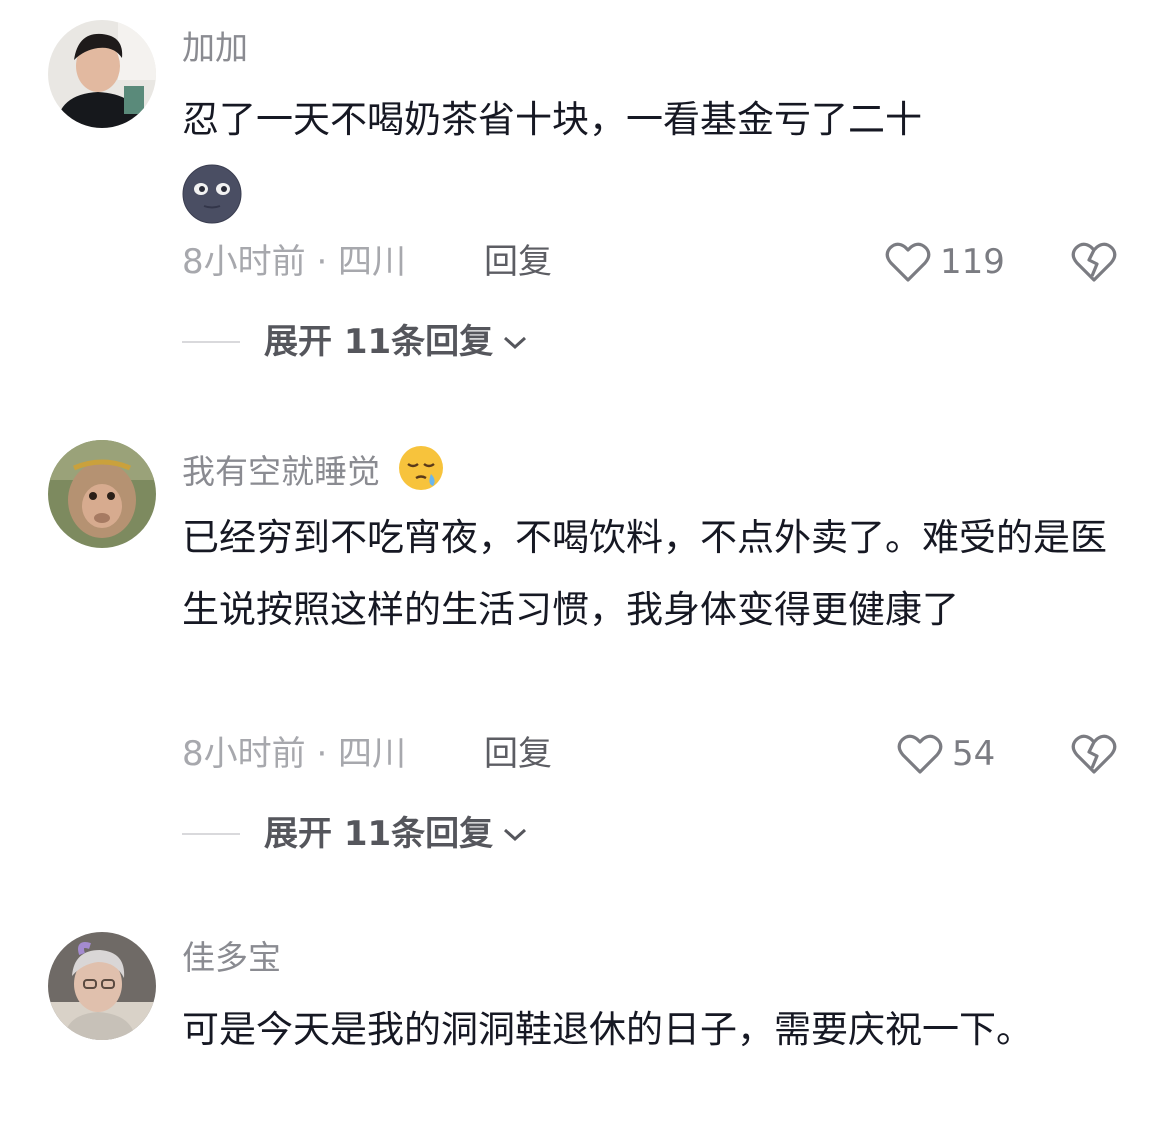  I want to click on username: 我有空就睡觉, so click(313, 473).